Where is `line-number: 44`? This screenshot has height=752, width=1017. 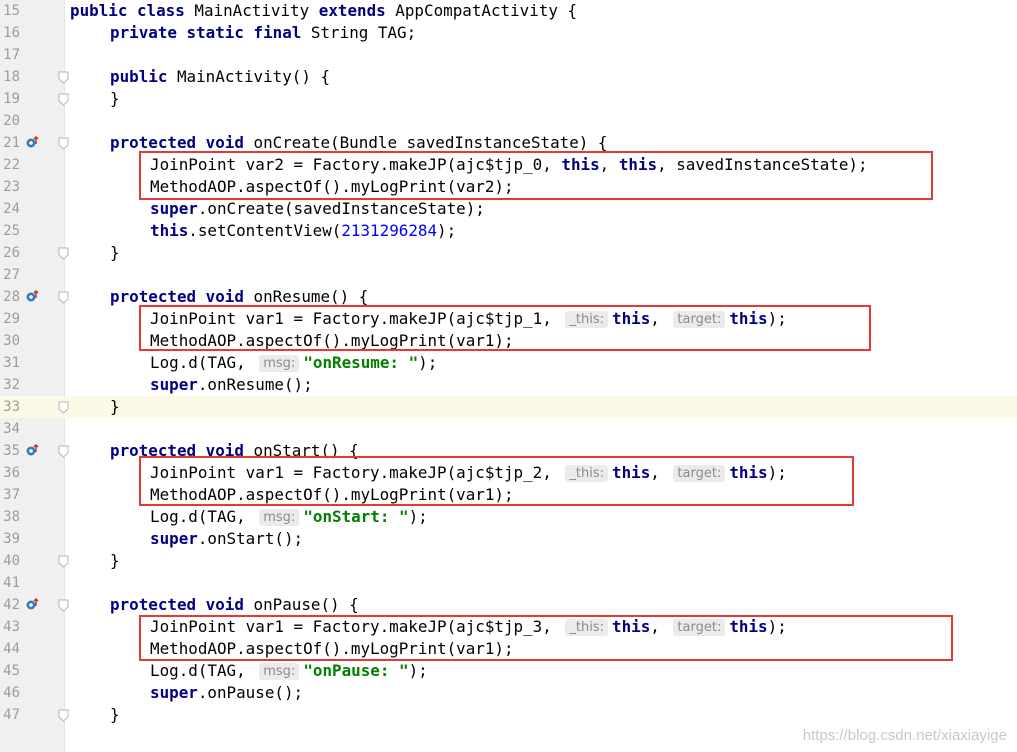 line-number: 44 is located at coordinates (11, 649).